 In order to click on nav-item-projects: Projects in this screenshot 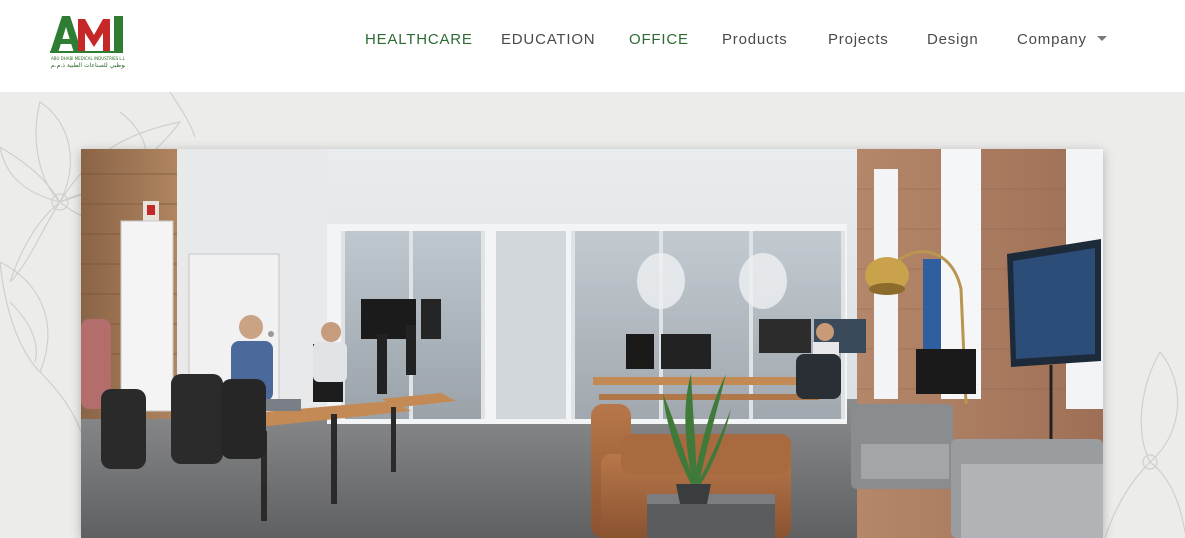, I will do `click(858, 39)`.